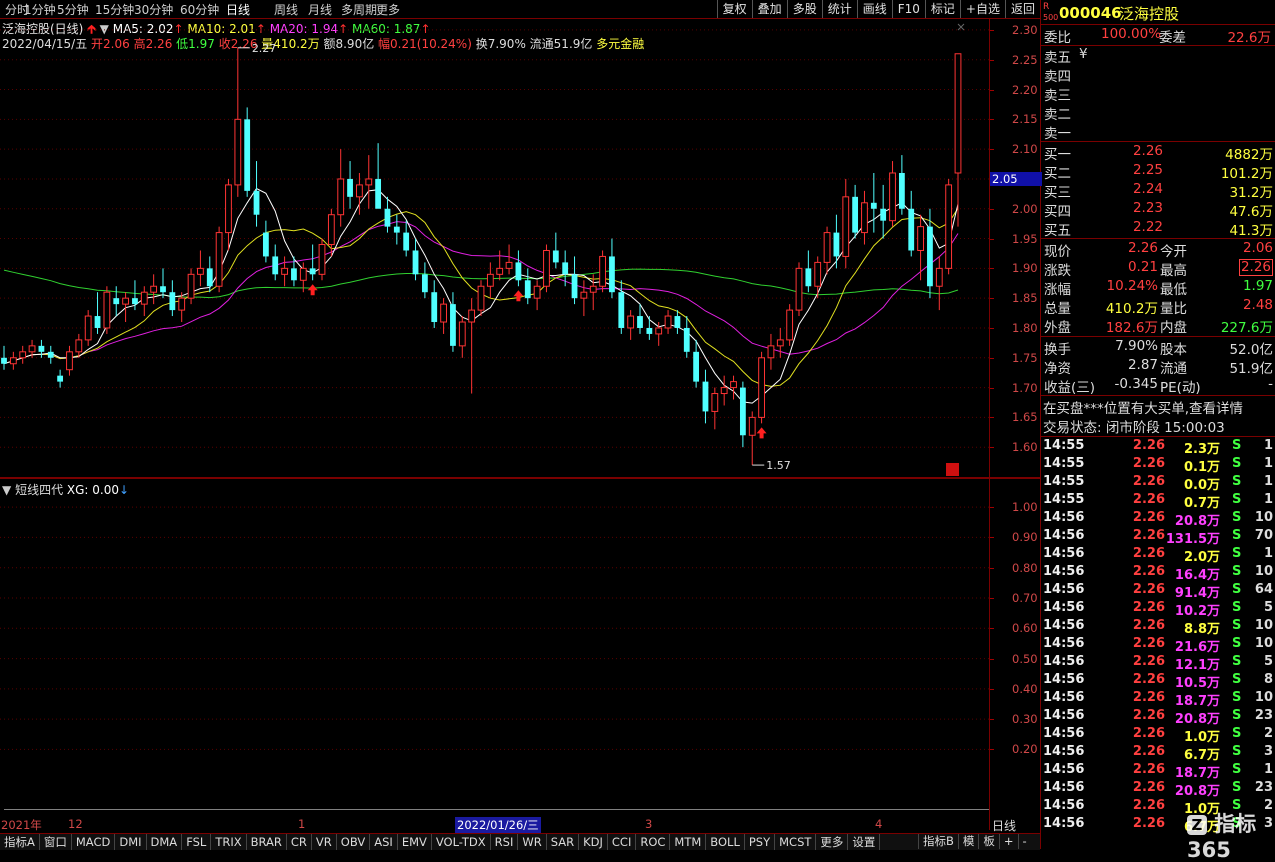 The height and width of the screenshot is (862, 1275). I want to click on indicator-tab: RSI, so click(505, 842).